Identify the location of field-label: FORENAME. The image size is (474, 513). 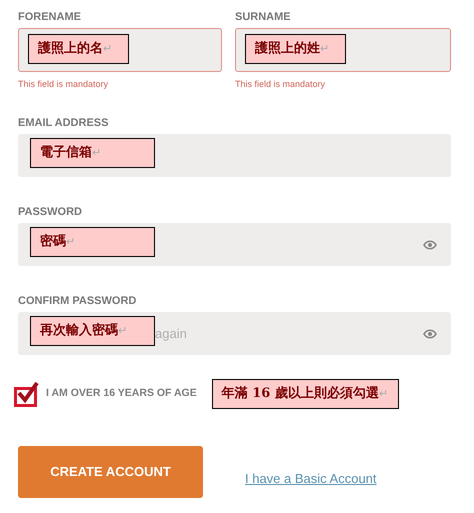
(50, 17).